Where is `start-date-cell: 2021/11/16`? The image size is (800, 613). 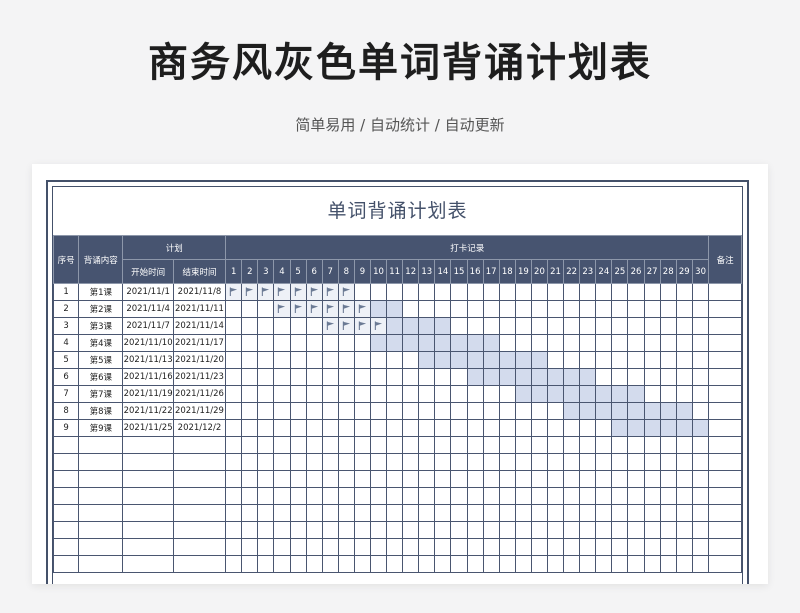
start-date-cell: 2021/11/16 is located at coordinates (148, 377).